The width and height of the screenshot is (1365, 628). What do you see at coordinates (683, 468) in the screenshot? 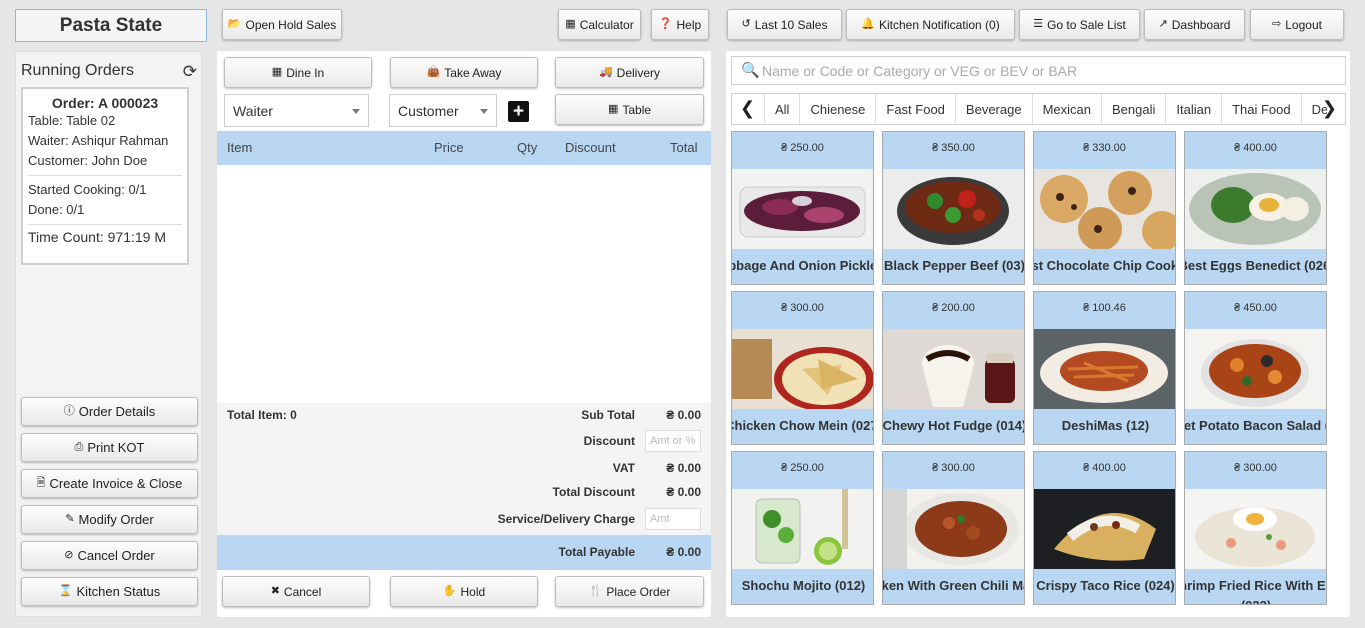
I see `vat-value: ₴ 0.00` at bounding box center [683, 468].